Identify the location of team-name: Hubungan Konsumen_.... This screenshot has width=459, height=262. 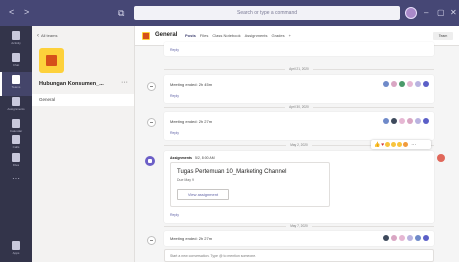
(71, 84).